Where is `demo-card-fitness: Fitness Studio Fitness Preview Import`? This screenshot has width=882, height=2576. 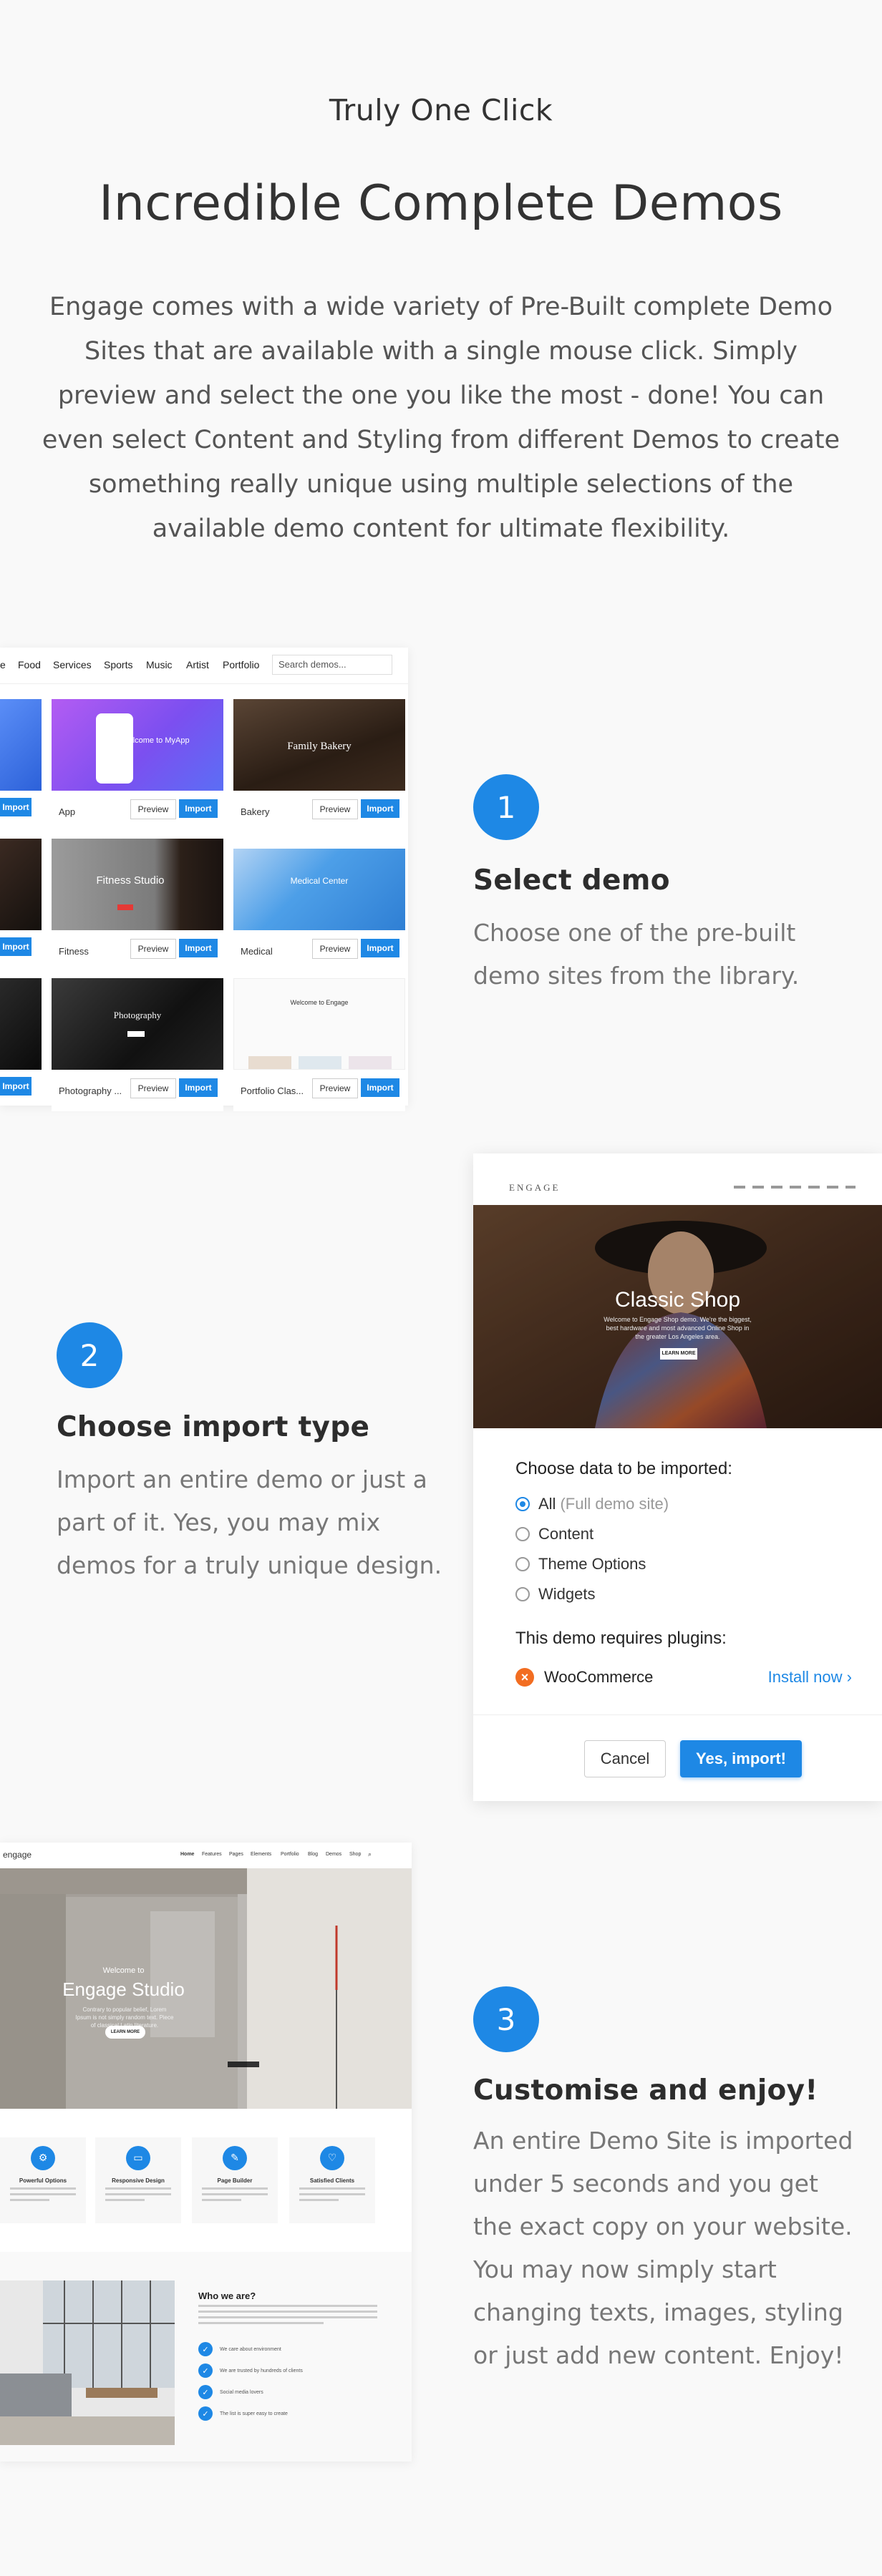
demo-card-fitness: Fitness Studio Fitness Preview Import is located at coordinates (137, 905).